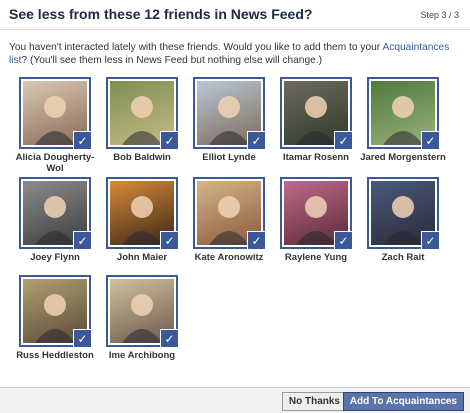 This screenshot has width=470, height=413. Describe the element at coordinates (55, 257) in the screenshot. I see `friend-name: Joey Flynn` at that location.